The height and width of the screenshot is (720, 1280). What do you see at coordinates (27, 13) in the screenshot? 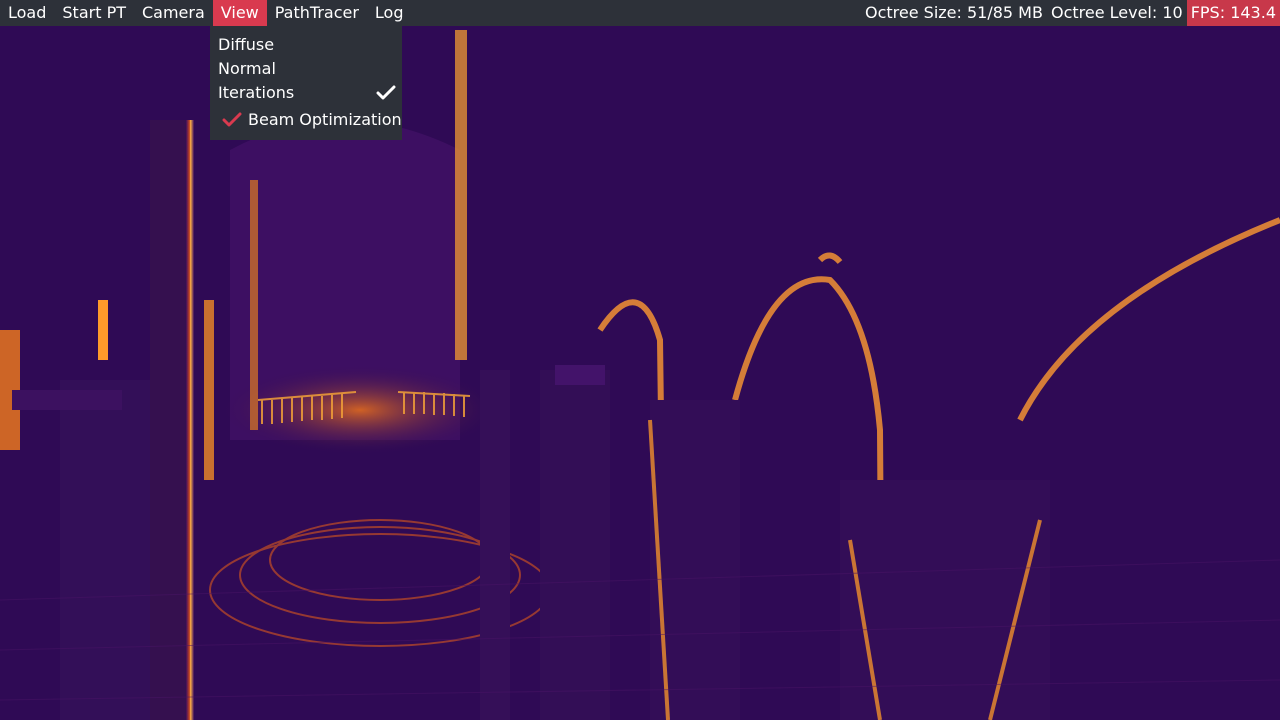
I see `menu-load: Load` at bounding box center [27, 13].